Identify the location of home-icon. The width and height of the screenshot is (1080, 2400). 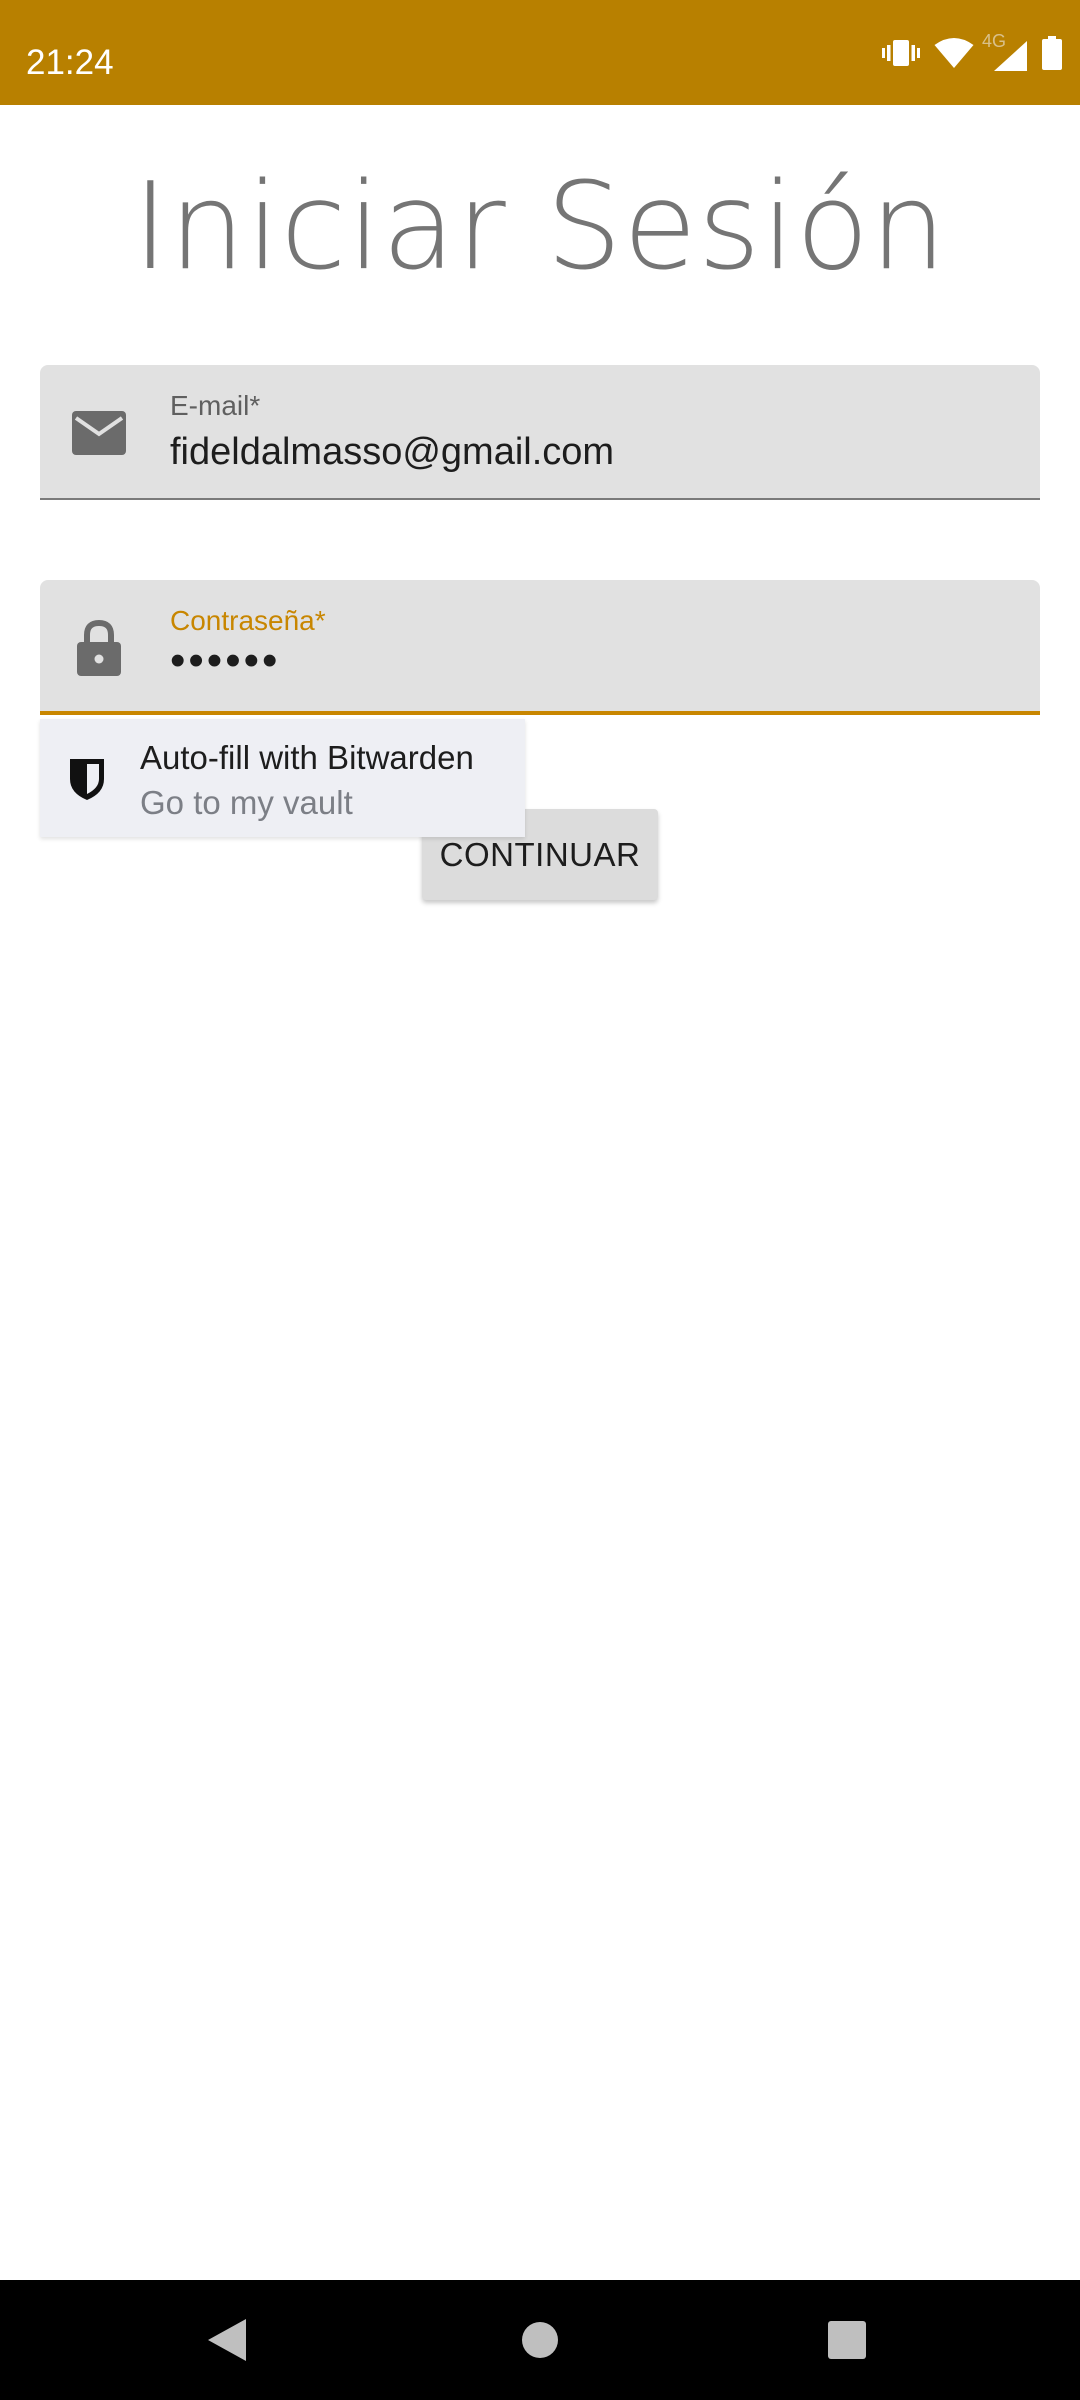
(540, 2340).